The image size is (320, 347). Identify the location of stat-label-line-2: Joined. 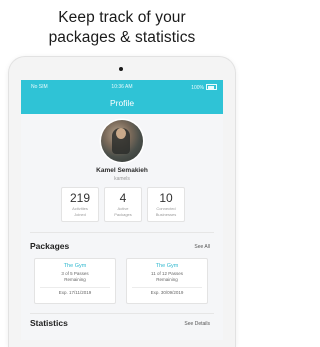
(80, 214).